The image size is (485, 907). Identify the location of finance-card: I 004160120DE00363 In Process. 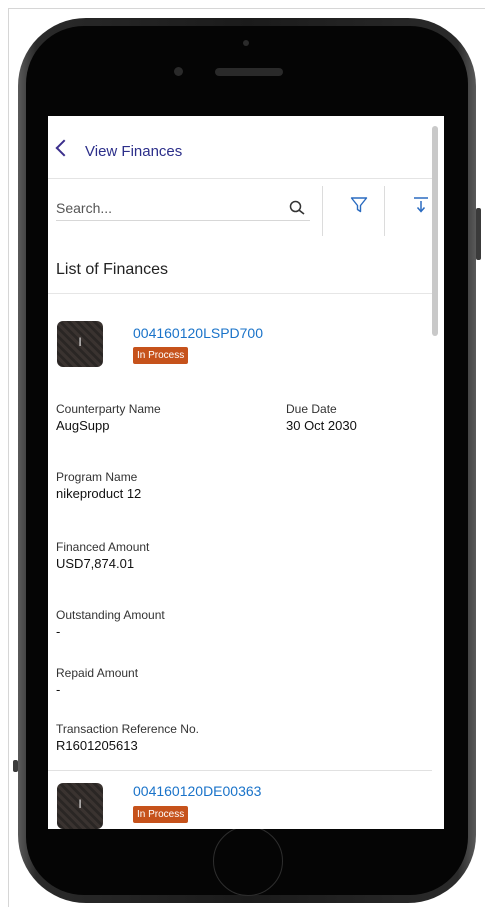
(240, 800).